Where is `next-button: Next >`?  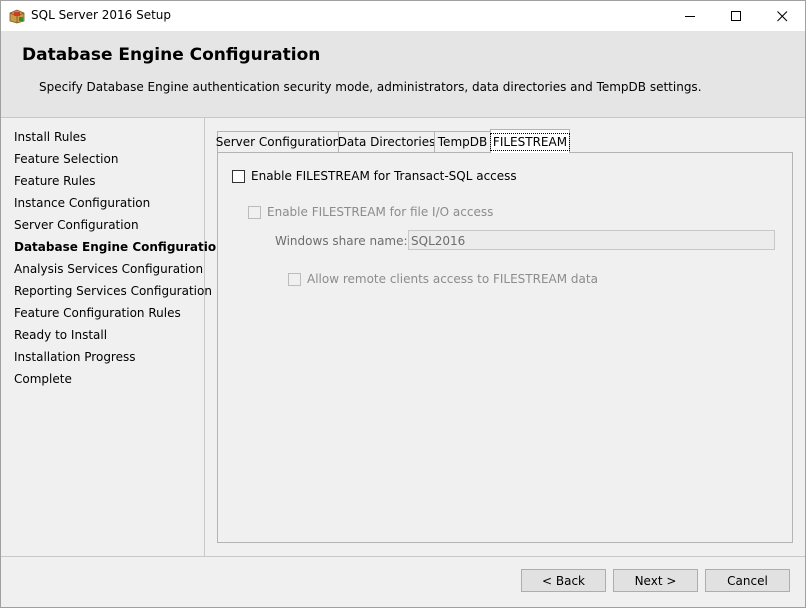
next-button: Next > is located at coordinates (655, 580).